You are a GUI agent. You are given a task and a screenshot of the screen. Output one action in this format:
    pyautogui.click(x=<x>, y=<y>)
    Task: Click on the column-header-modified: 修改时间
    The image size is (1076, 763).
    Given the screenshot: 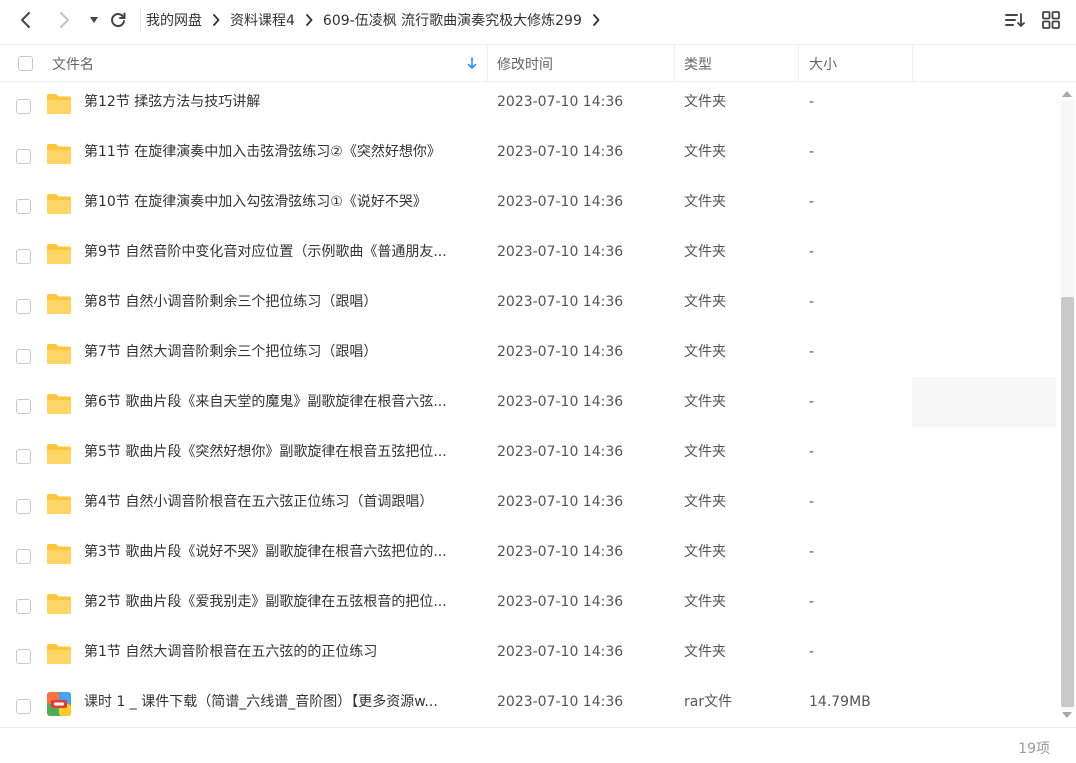 What is the action you would take?
    pyautogui.click(x=525, y=63)
    